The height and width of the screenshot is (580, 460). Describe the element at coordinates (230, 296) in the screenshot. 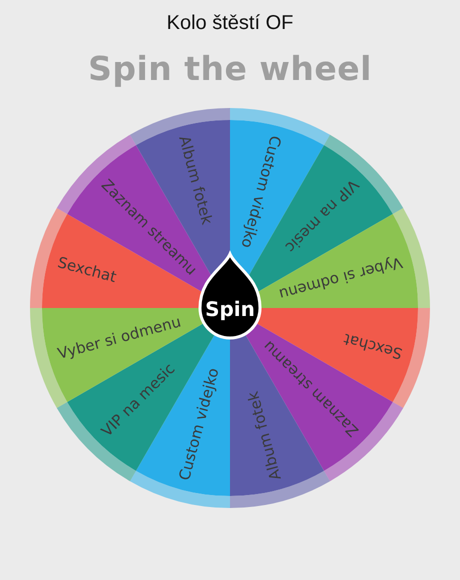

I see `spin-button: Spin` at that location.